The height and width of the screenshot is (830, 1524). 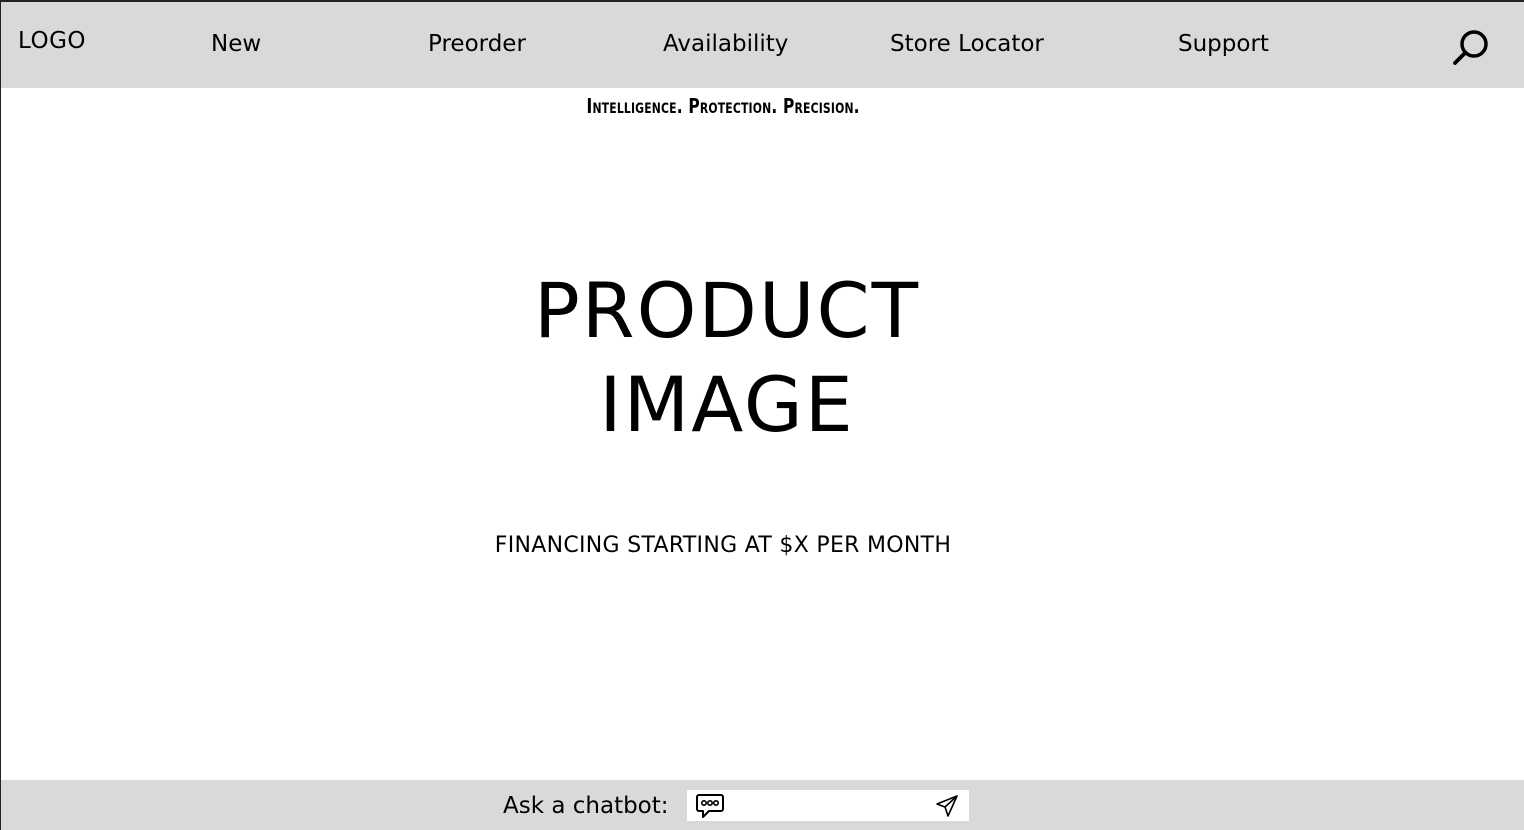 I want to click on chat-bubble-icon, so click(x=710, y=806).